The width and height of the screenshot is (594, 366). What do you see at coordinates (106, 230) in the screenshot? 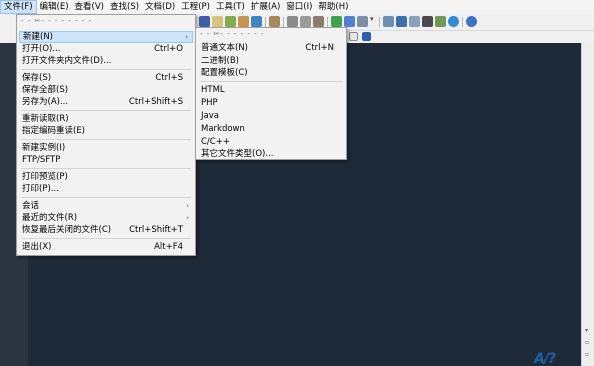
I see `menu-item-restore-closed: 恢复最后关闭的文件(C) Ctrl+Shift+T` at bounding box center [106, 230].